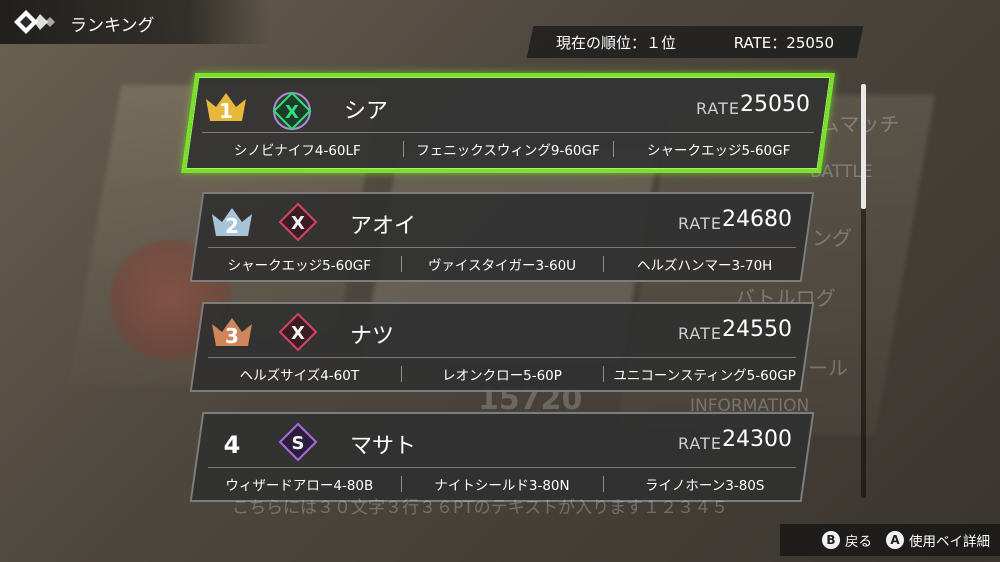 The height and width of the screenshot is (562, 1000). I want to click on bey-part: ヘルズハンマー3-70H, so click(704, 265).